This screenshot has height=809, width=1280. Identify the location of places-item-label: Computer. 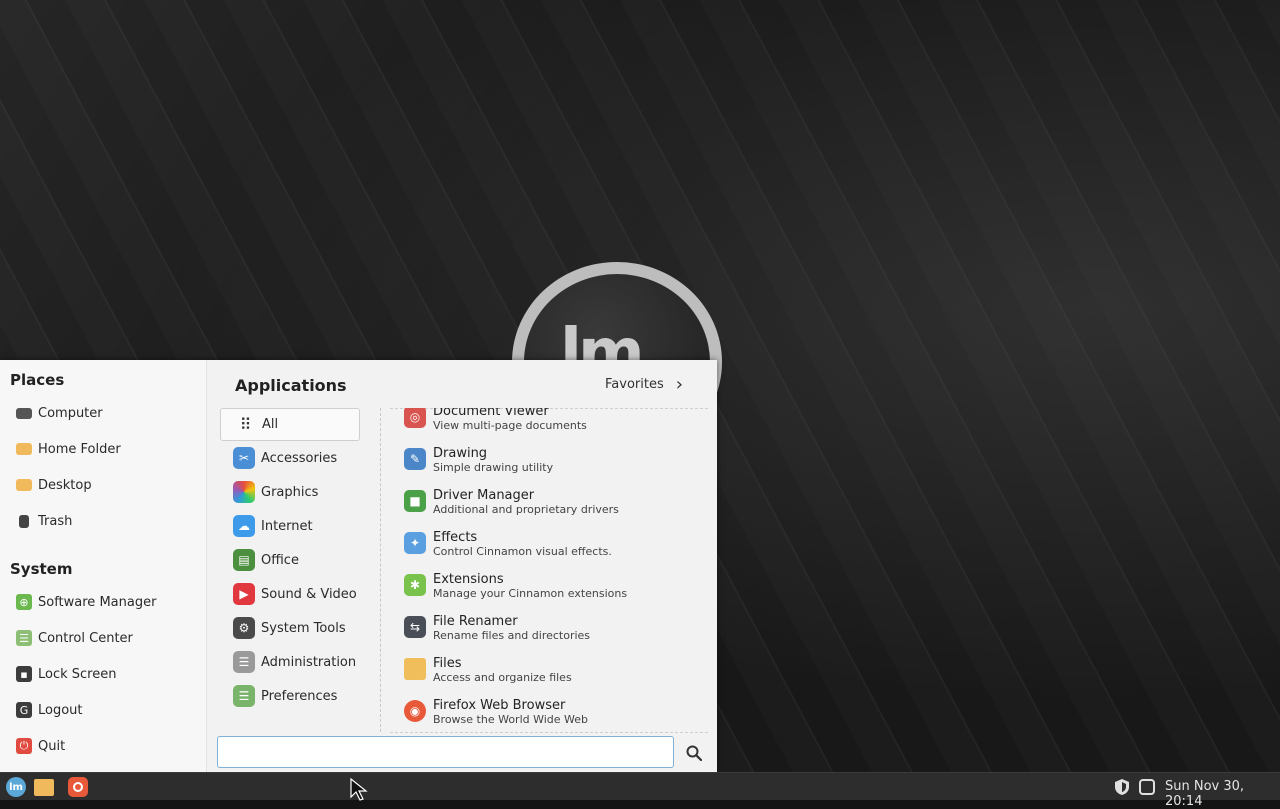
(70, 413).